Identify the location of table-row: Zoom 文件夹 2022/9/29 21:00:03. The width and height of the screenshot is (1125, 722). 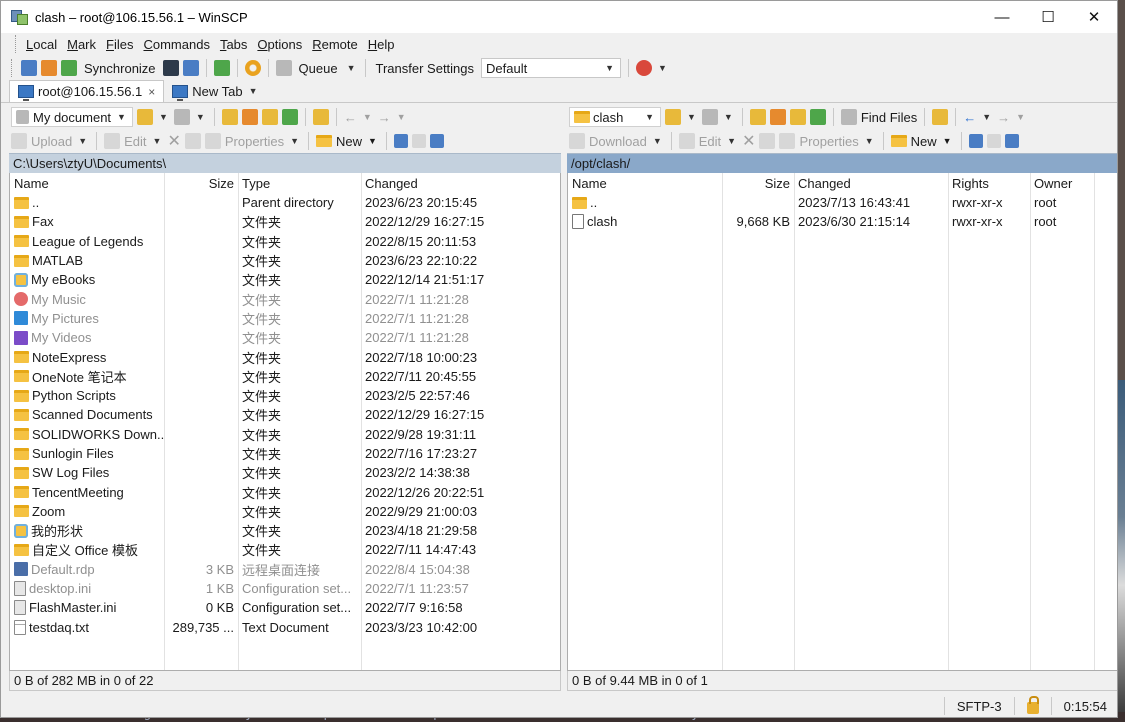
(285, 511).